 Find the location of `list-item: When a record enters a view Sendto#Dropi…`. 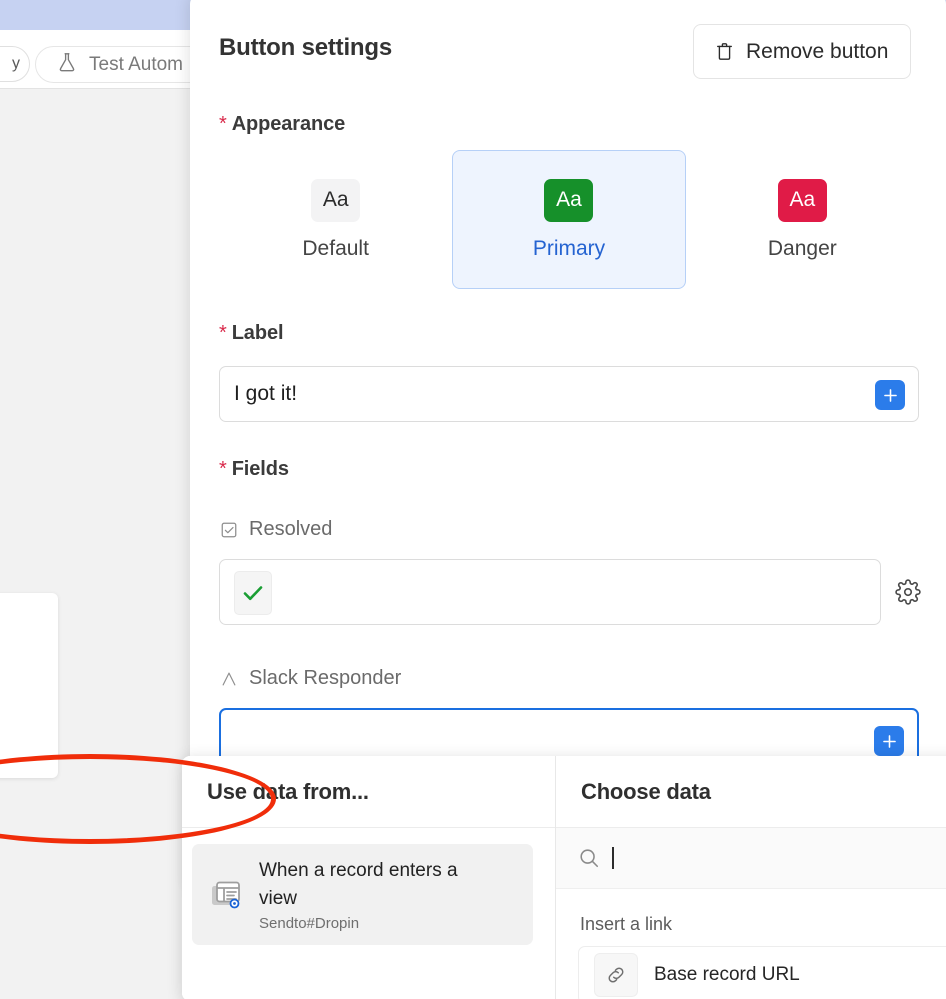

list-item: When a record enters a view Sendto#Dropi… is located at coordinates (362, 894).